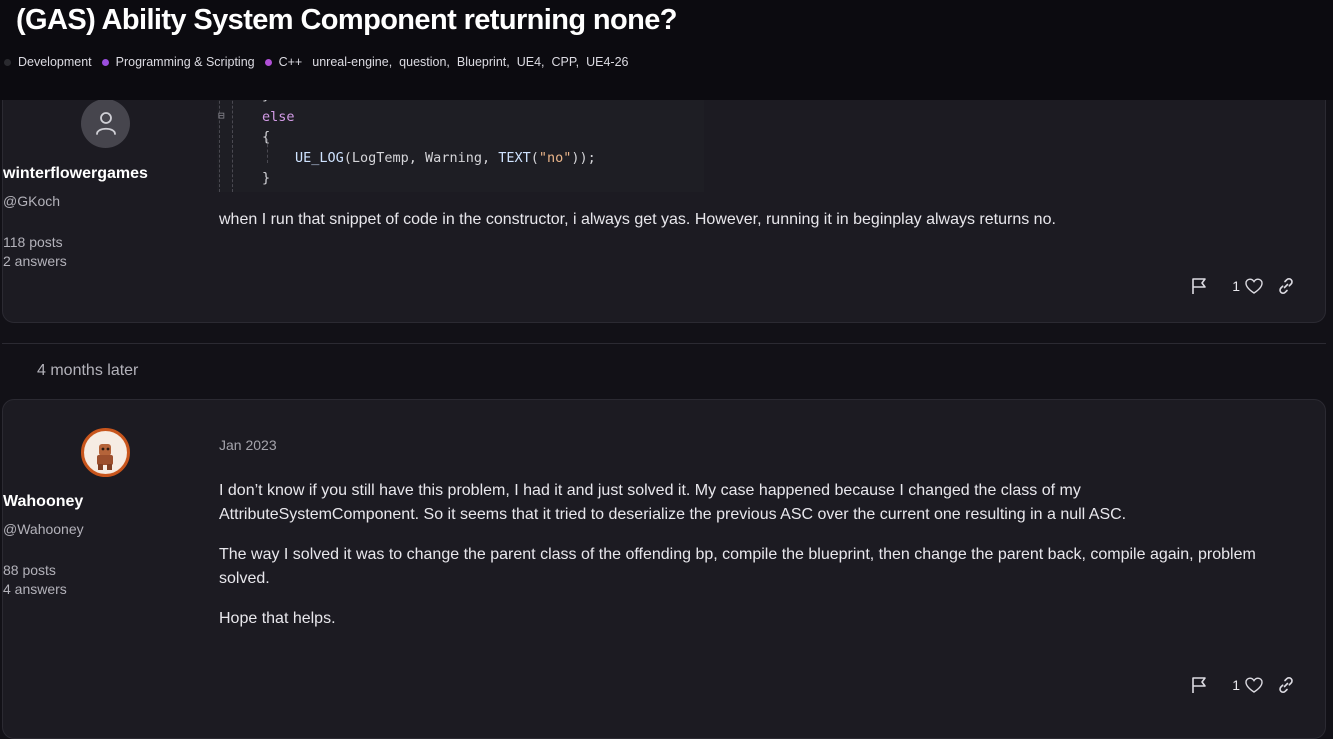 This screenshot has height=739, width=1333. I want to click on code-line: else, so click(278, 117).